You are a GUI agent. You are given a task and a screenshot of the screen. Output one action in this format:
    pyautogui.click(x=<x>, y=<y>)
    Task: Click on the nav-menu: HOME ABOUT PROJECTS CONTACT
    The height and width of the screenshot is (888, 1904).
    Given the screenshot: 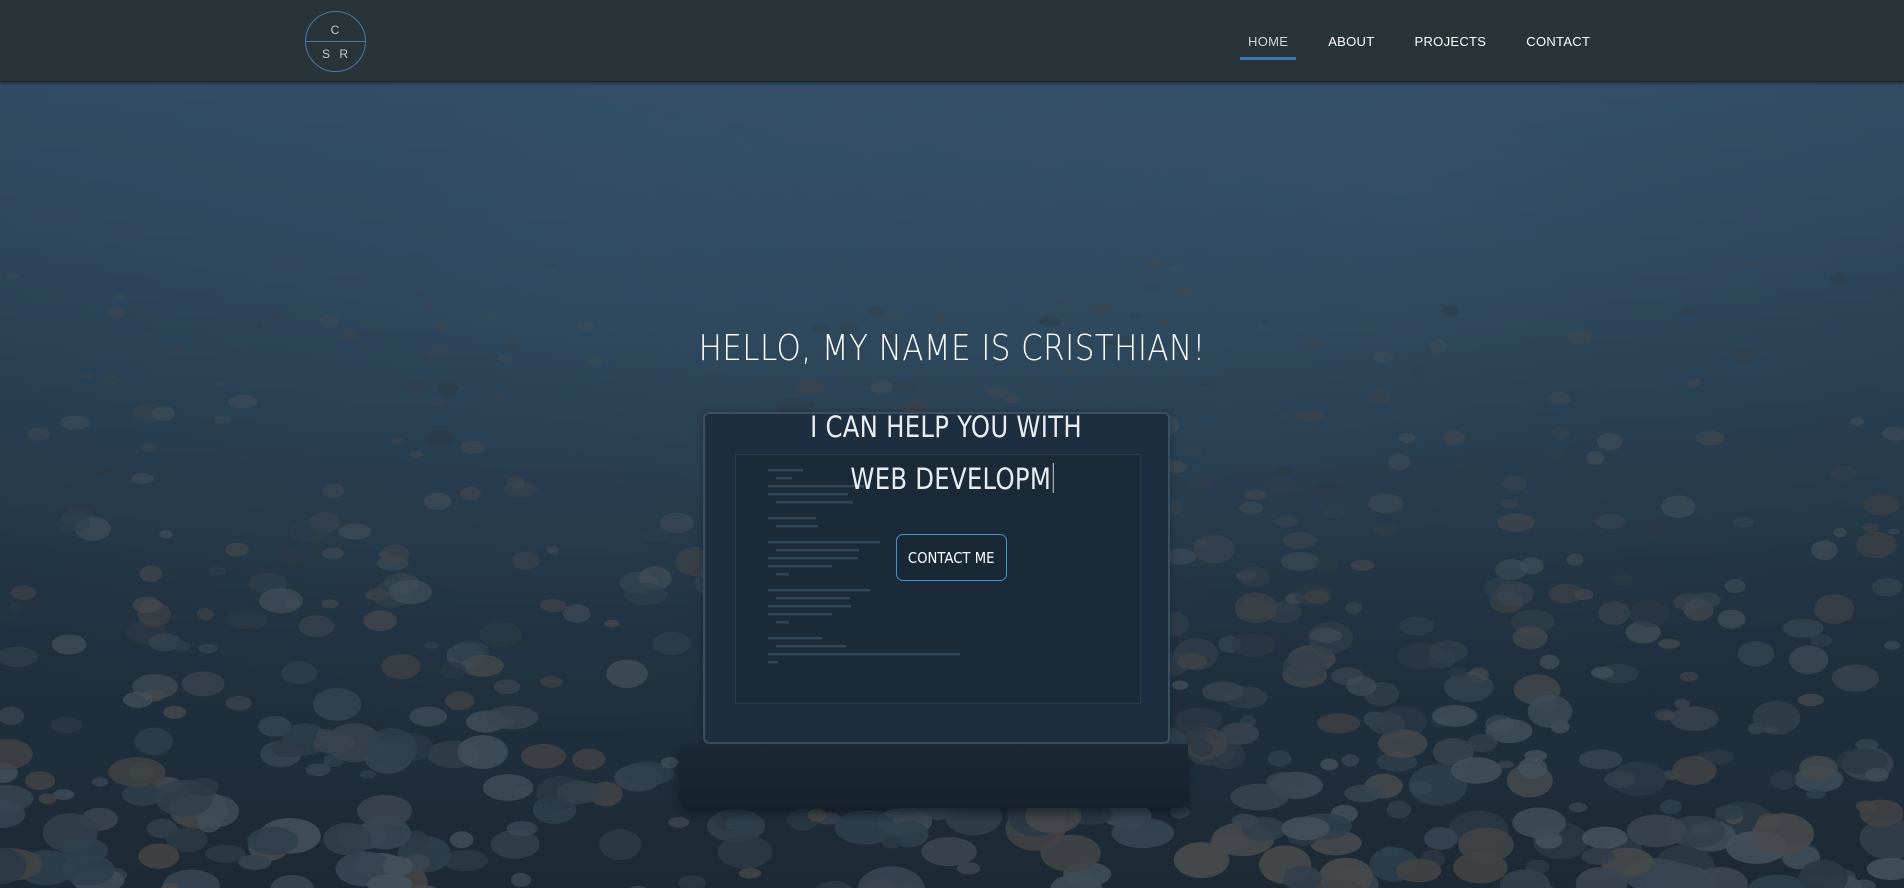 What is the action you would take?
    pyautogui.click(x=1435, y=41)
    